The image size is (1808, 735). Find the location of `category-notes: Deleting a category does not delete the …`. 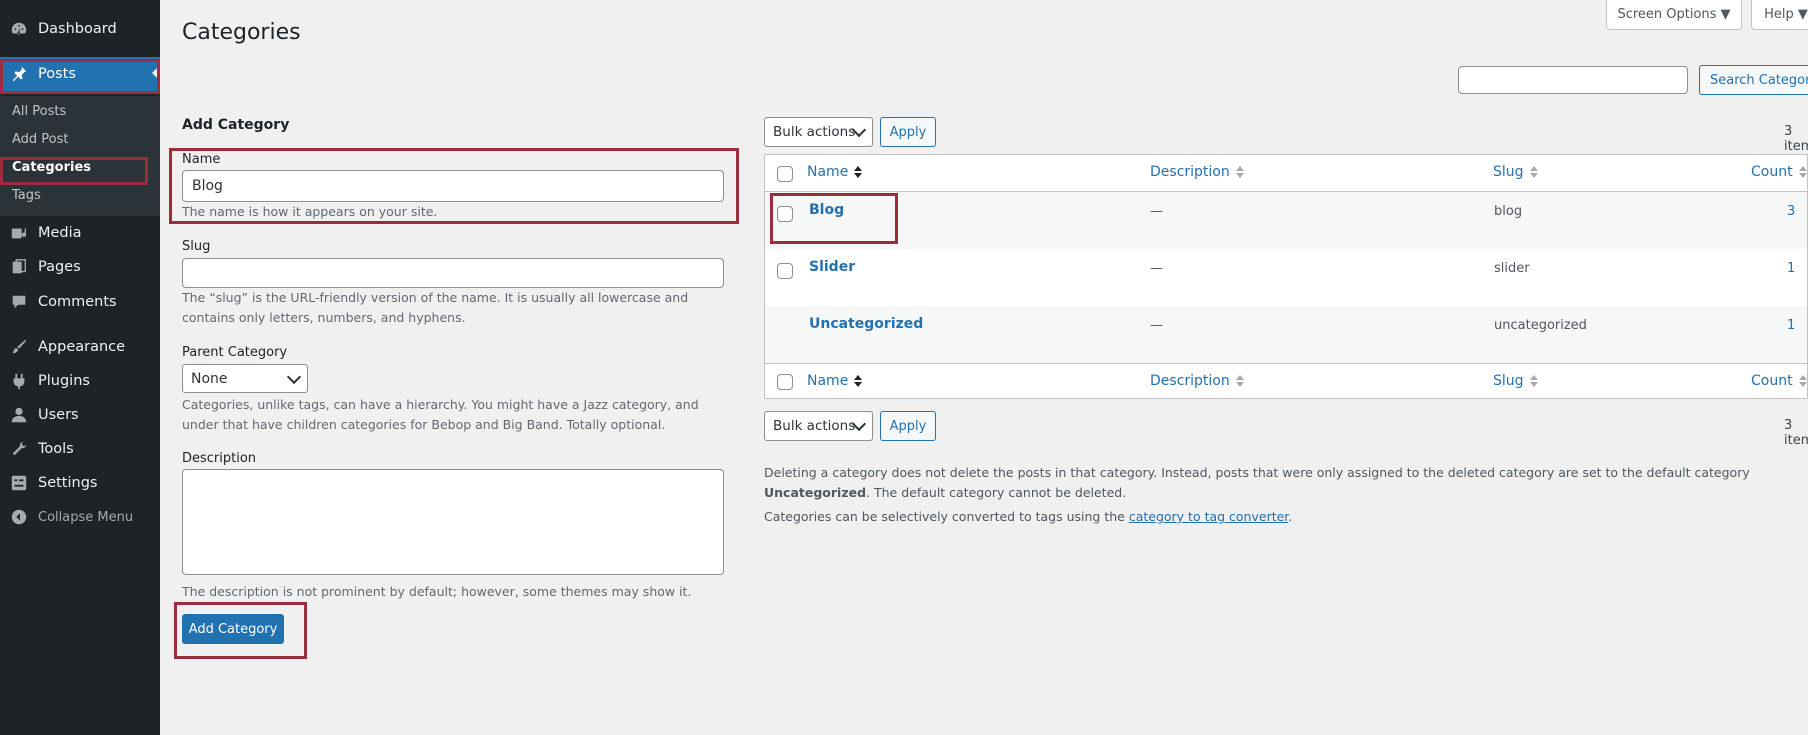

category-notes: Deleting a category does not delete the … is located at coordinates (1286, 495).